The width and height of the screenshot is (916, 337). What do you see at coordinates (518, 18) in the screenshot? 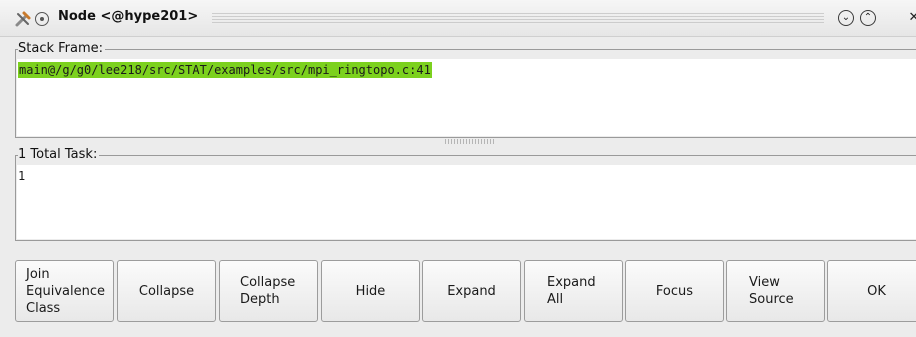
I see `title-bar-grip` at bounding box center [518, 18].